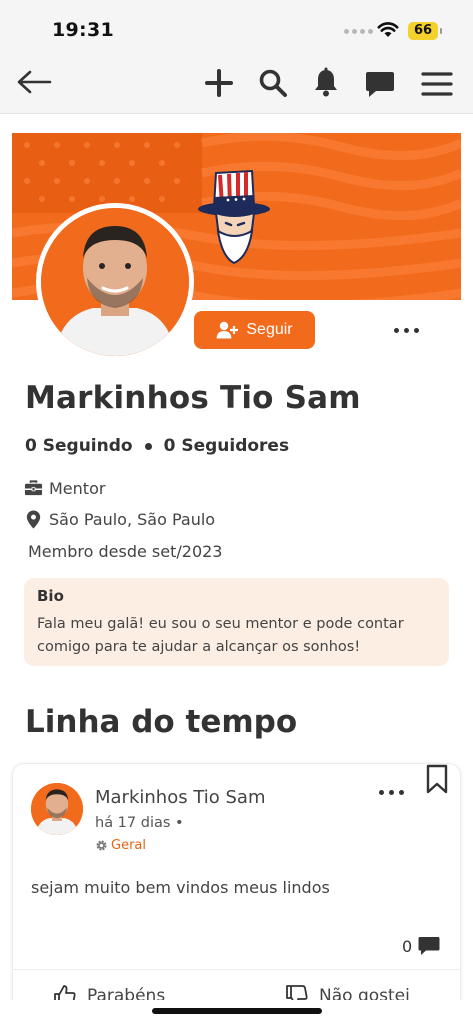  What do you see at coordinates (407, 946) in the screenshot?
I see `comment-count-value: 0` at bounding box center [407, 946].